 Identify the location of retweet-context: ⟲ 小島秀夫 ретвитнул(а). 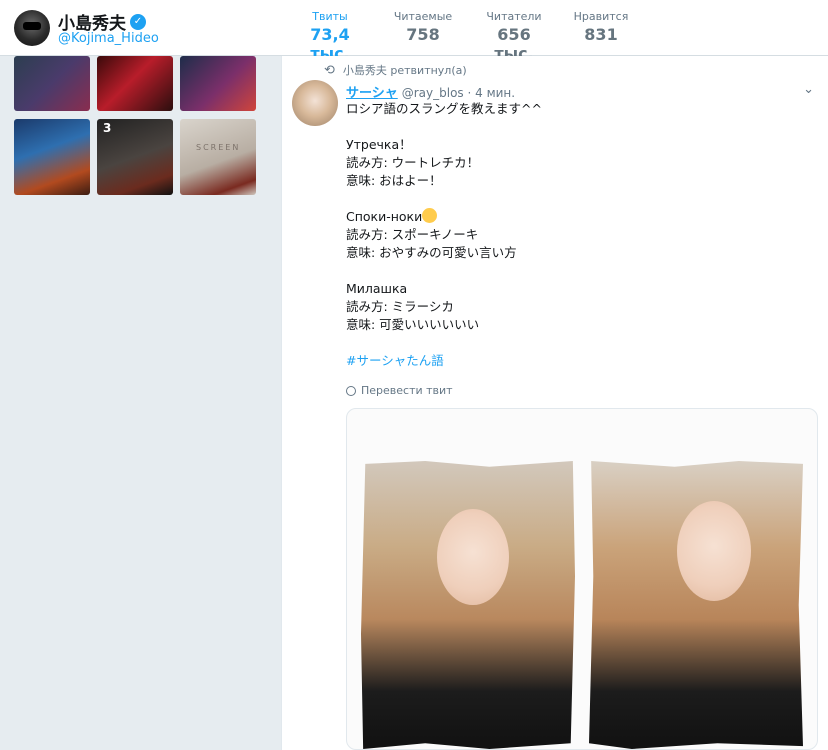
(395, 70).